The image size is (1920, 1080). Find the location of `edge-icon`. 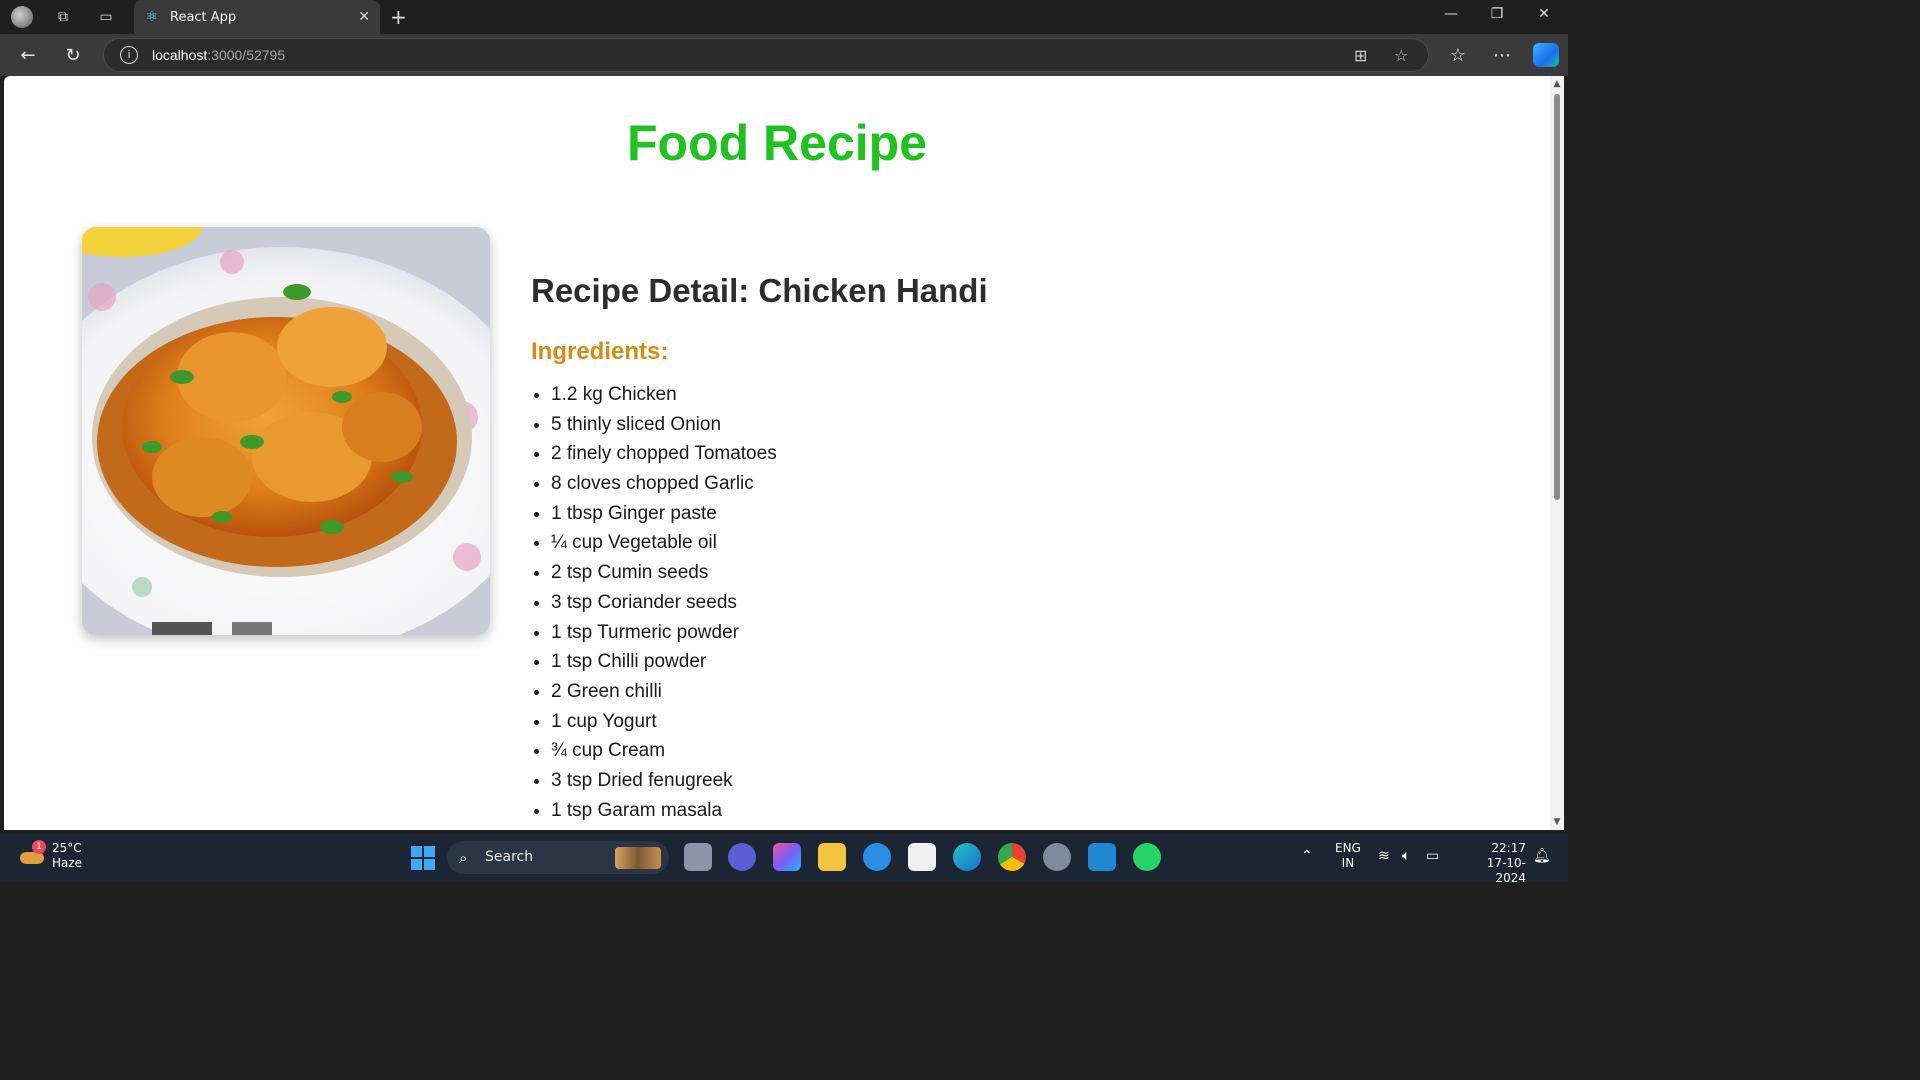

edge-icon is located at coordinates (967, 857).